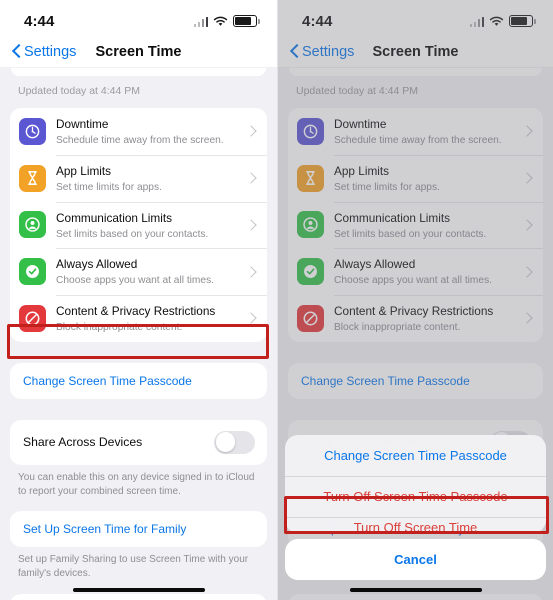  What do you see at coordinates (136, 311) in the screenshot?
I see `settings-row-title: Content & Privacy Restrictions` at bounding box center [136, 311].